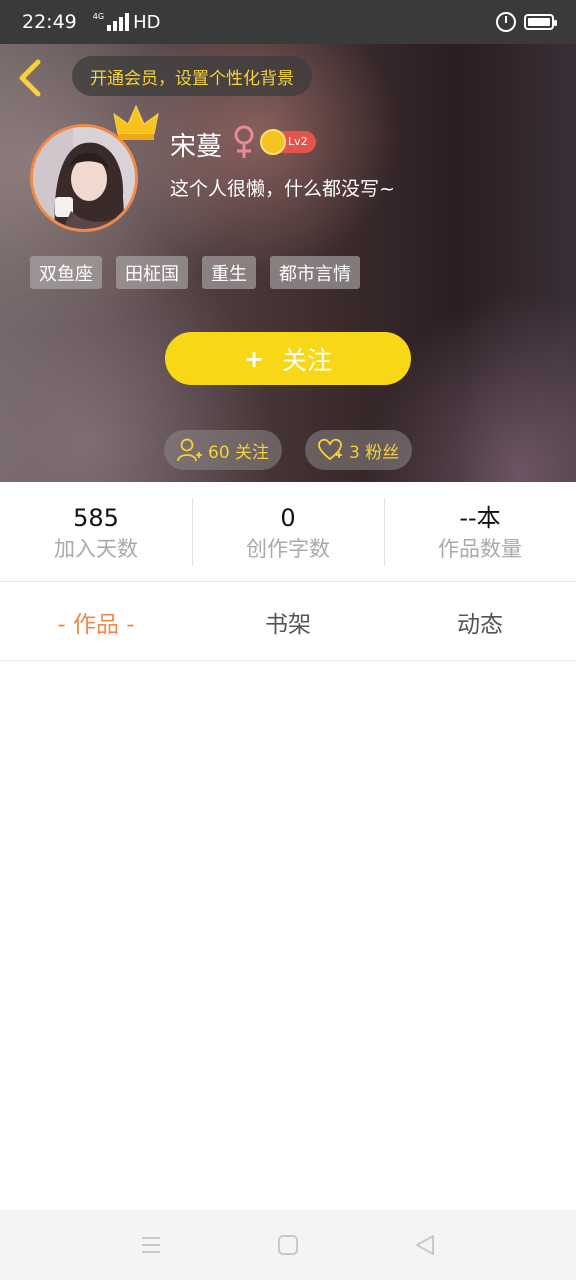  What do you see at coordinates (196, 147) in the screenshot?
I see `user-name: 宋蔓` at bounding box center [196, 147].